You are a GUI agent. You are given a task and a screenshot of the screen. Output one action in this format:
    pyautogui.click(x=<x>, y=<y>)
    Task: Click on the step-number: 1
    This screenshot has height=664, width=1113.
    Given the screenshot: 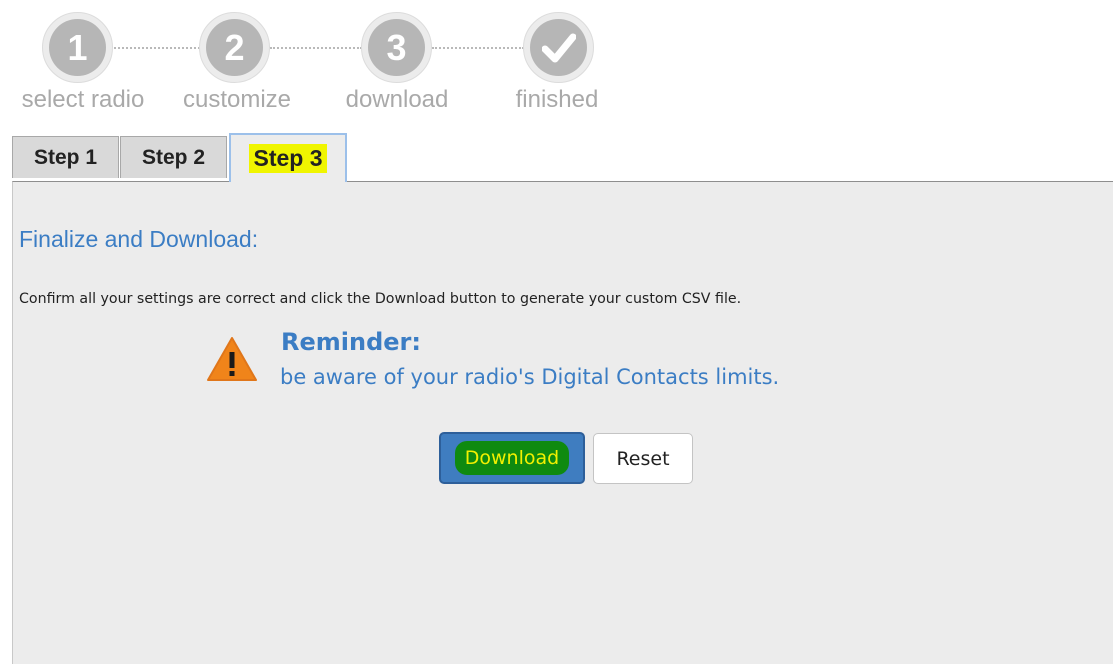 What is the action you would take?
    pyautogui.click(x=77, y=47)
    